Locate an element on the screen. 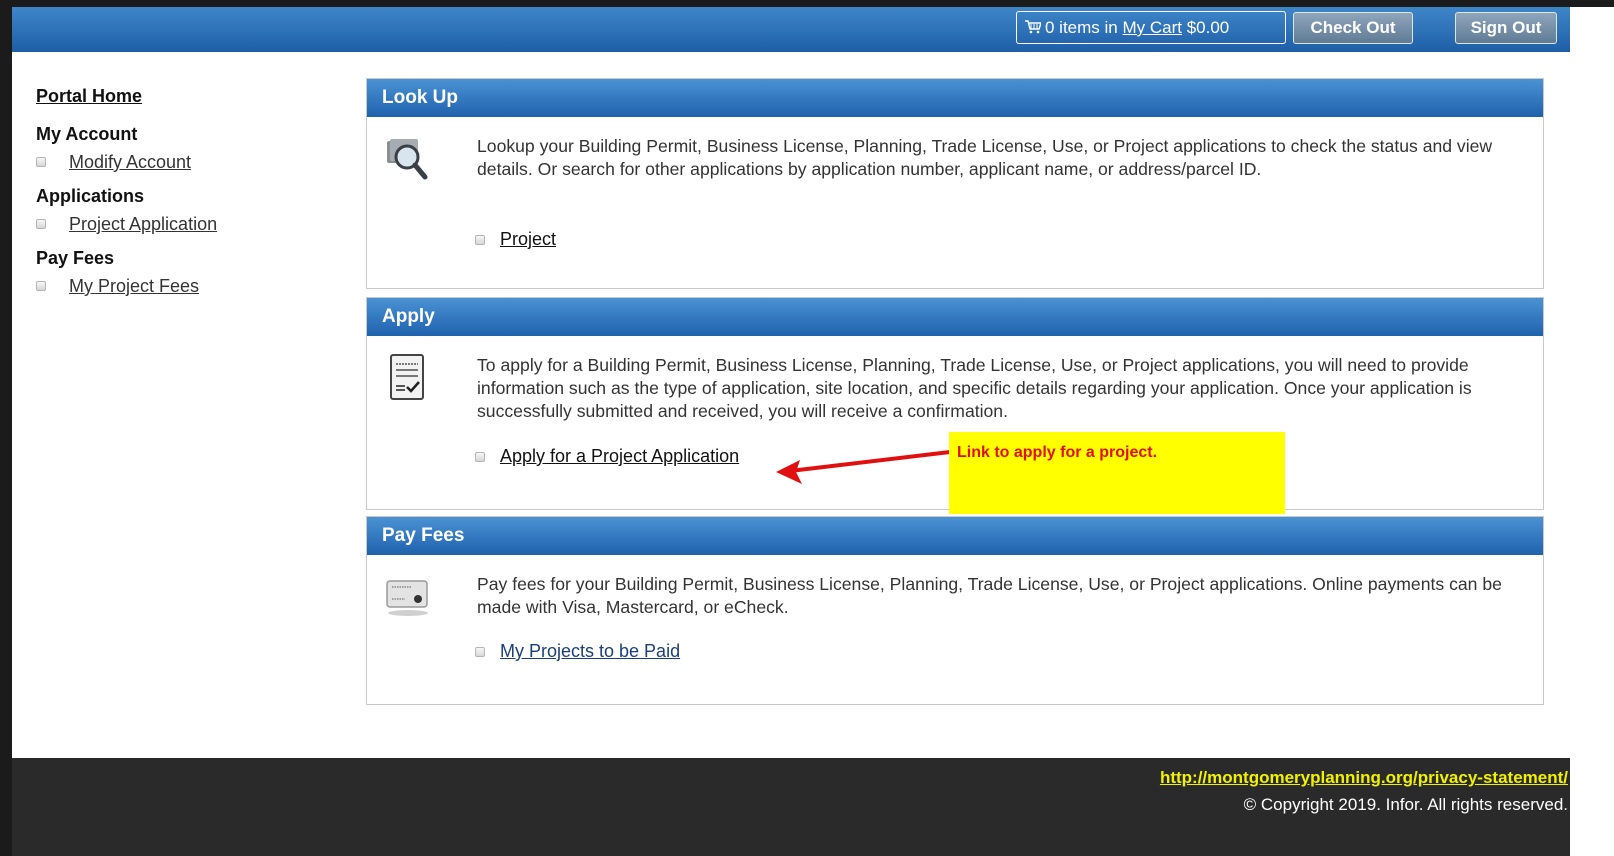  sidebar-section-applications: Applications is located at coordinates (90, 196).